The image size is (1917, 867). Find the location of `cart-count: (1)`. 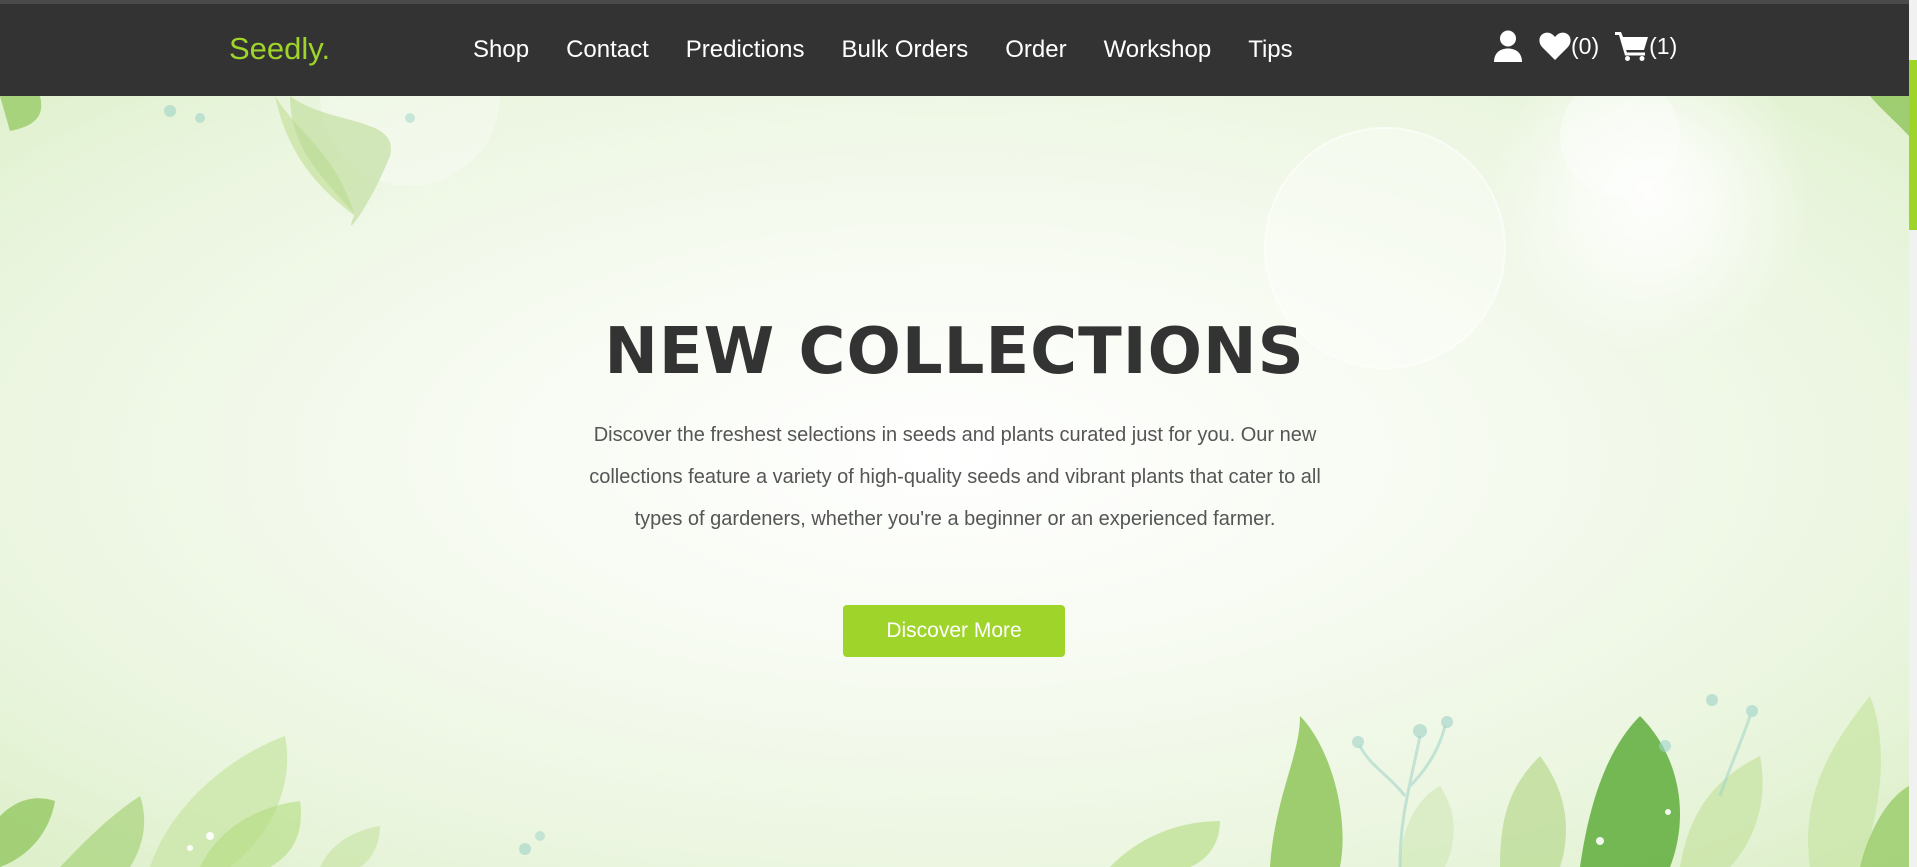

cart-count: (1) is located at coordinates (1663, 46).